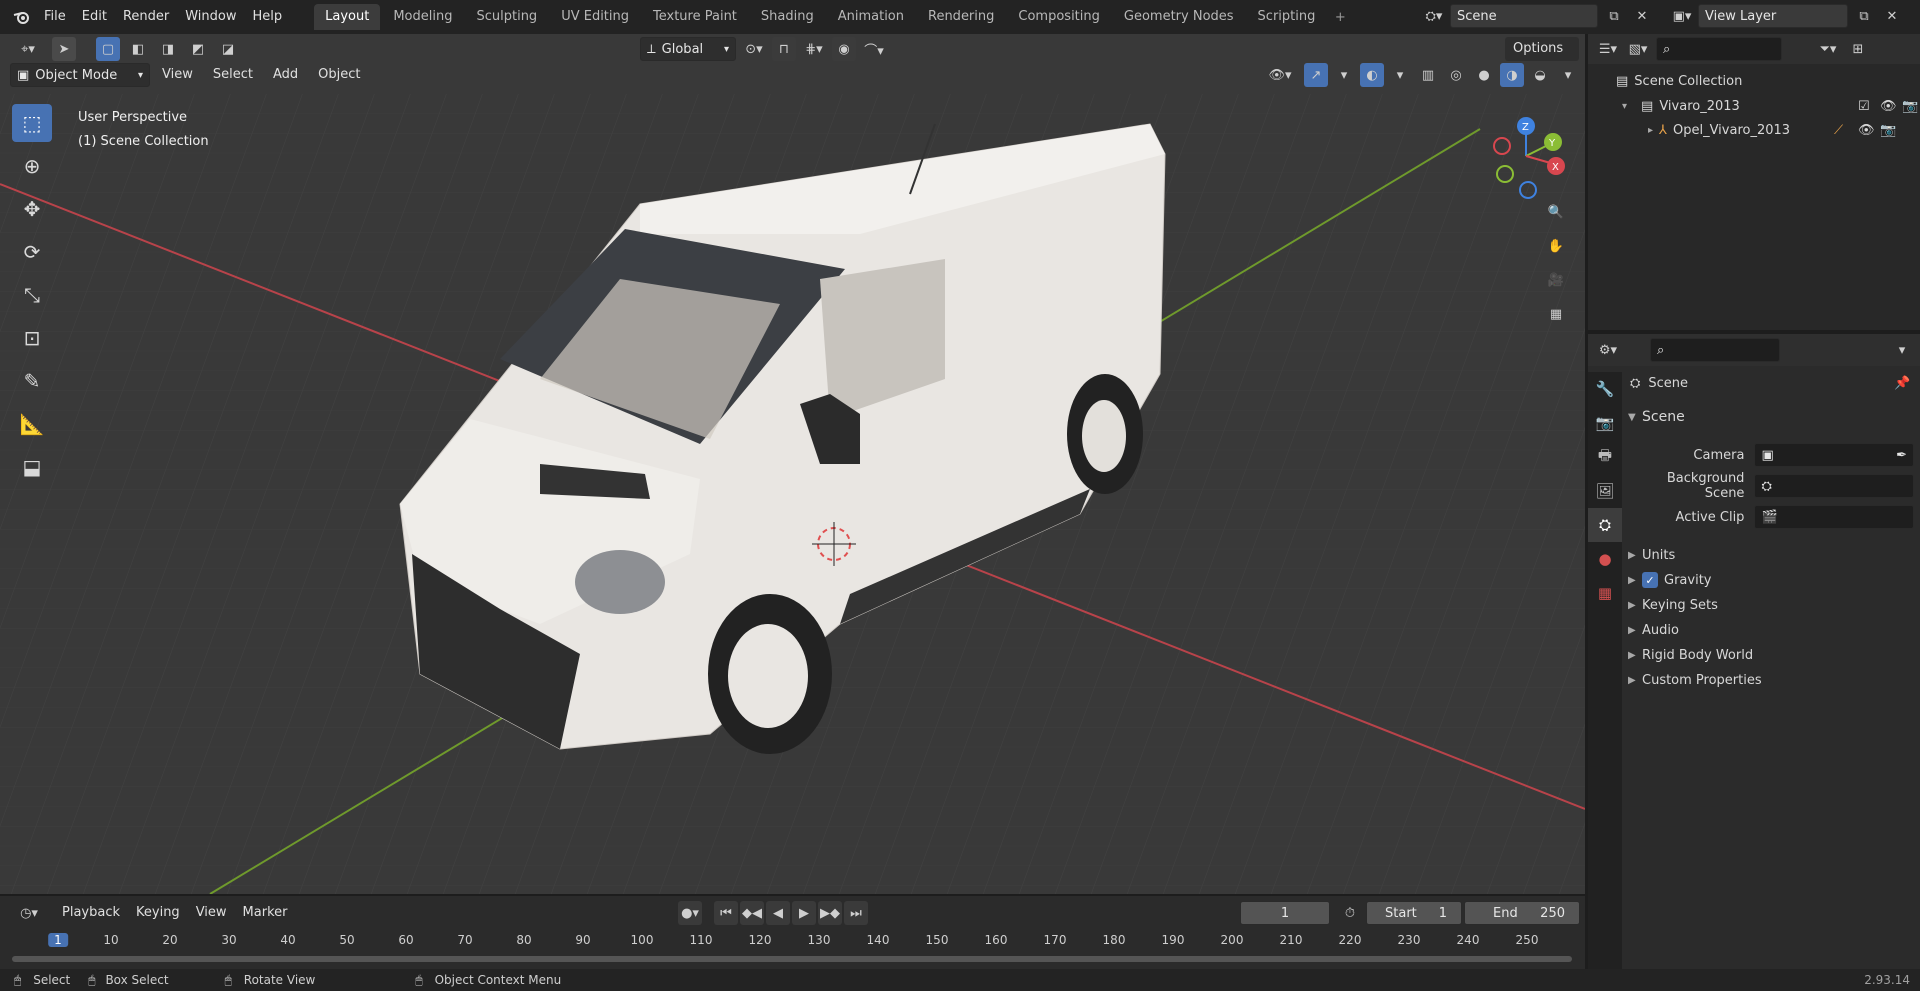 The width and height of the screenshot is (1920, 991). What do you see at coordinates (210, 17) in the screenshot?
I see `menu-window: Window` at bounding box center [210, 17].